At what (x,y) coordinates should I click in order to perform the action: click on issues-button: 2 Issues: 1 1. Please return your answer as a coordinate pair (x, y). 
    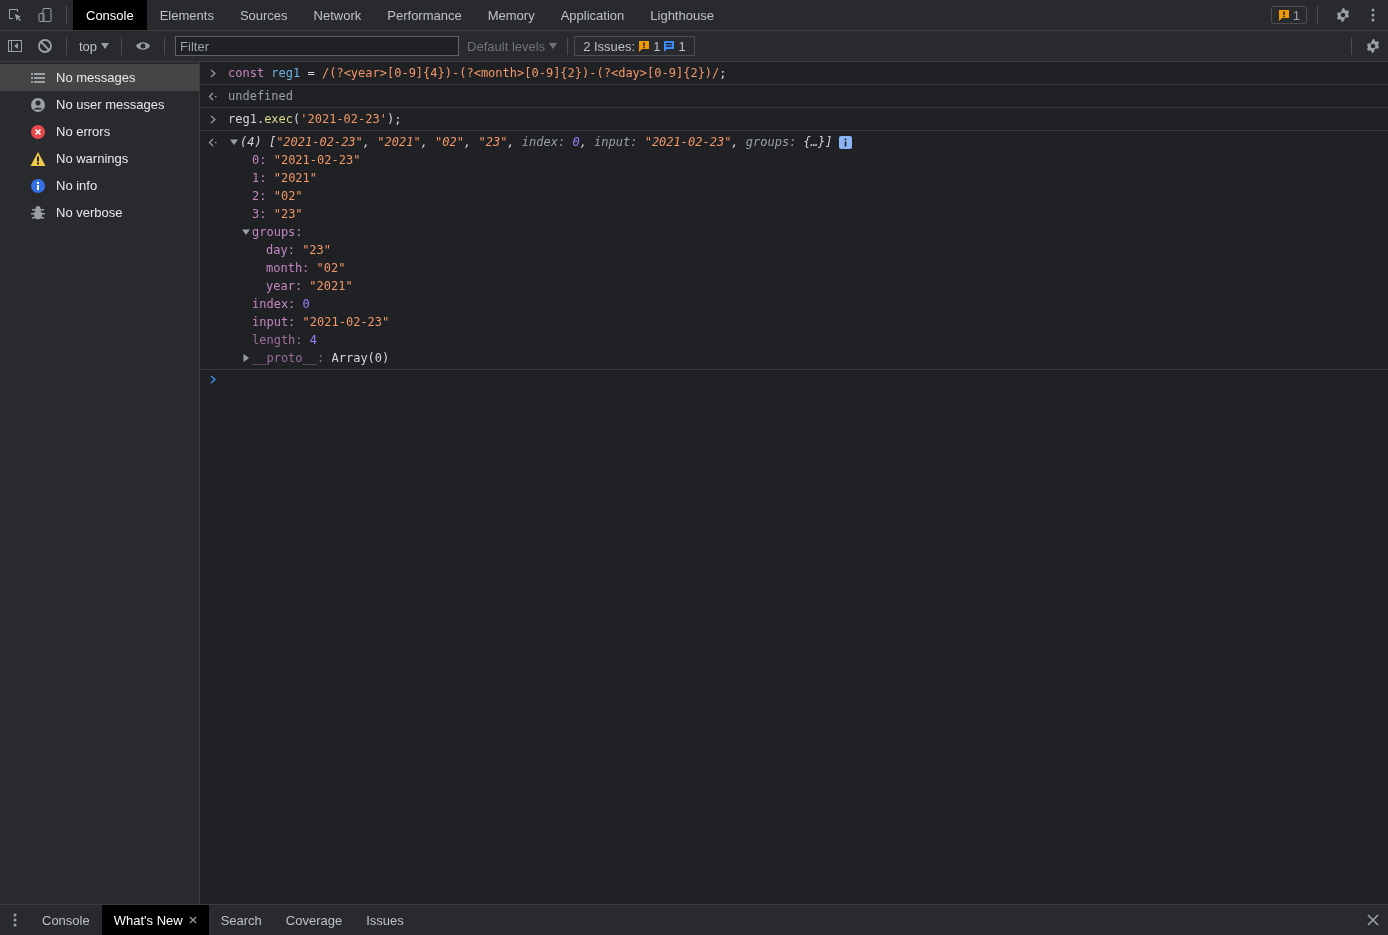
    Looking at the image, I should click on (634, 46).